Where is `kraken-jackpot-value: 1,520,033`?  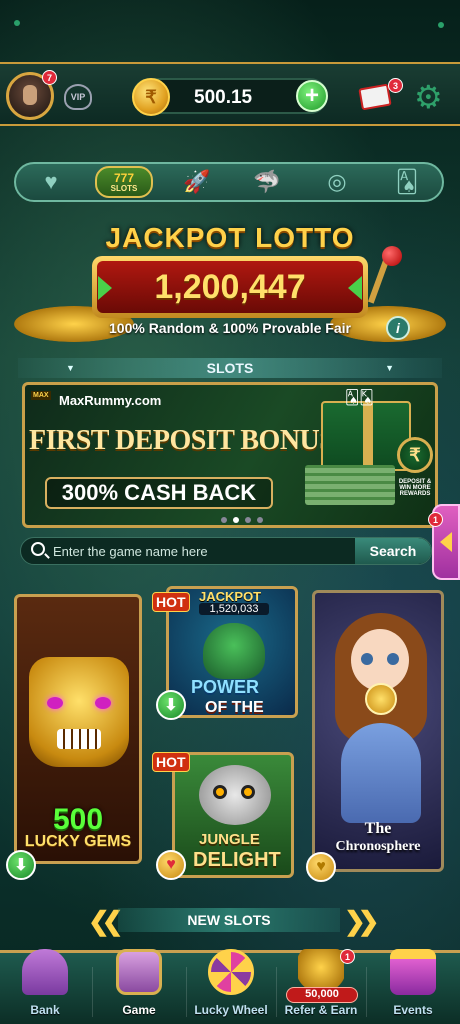
kraken-jackpot-value: 1,520,033 is located at coordinates (234, 609).